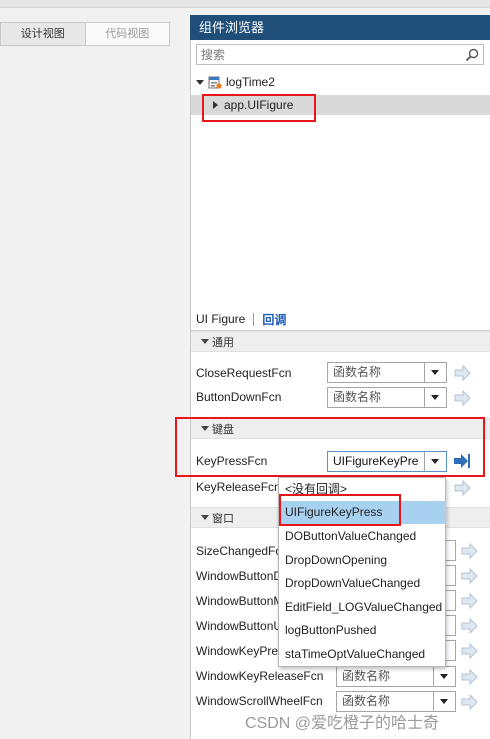  What do you see at coordinates (238, 487) in the screenshot?
I see `prop-label-keyreleasefcn: KeyReleaseFcn` at bounding box center [238, 487].